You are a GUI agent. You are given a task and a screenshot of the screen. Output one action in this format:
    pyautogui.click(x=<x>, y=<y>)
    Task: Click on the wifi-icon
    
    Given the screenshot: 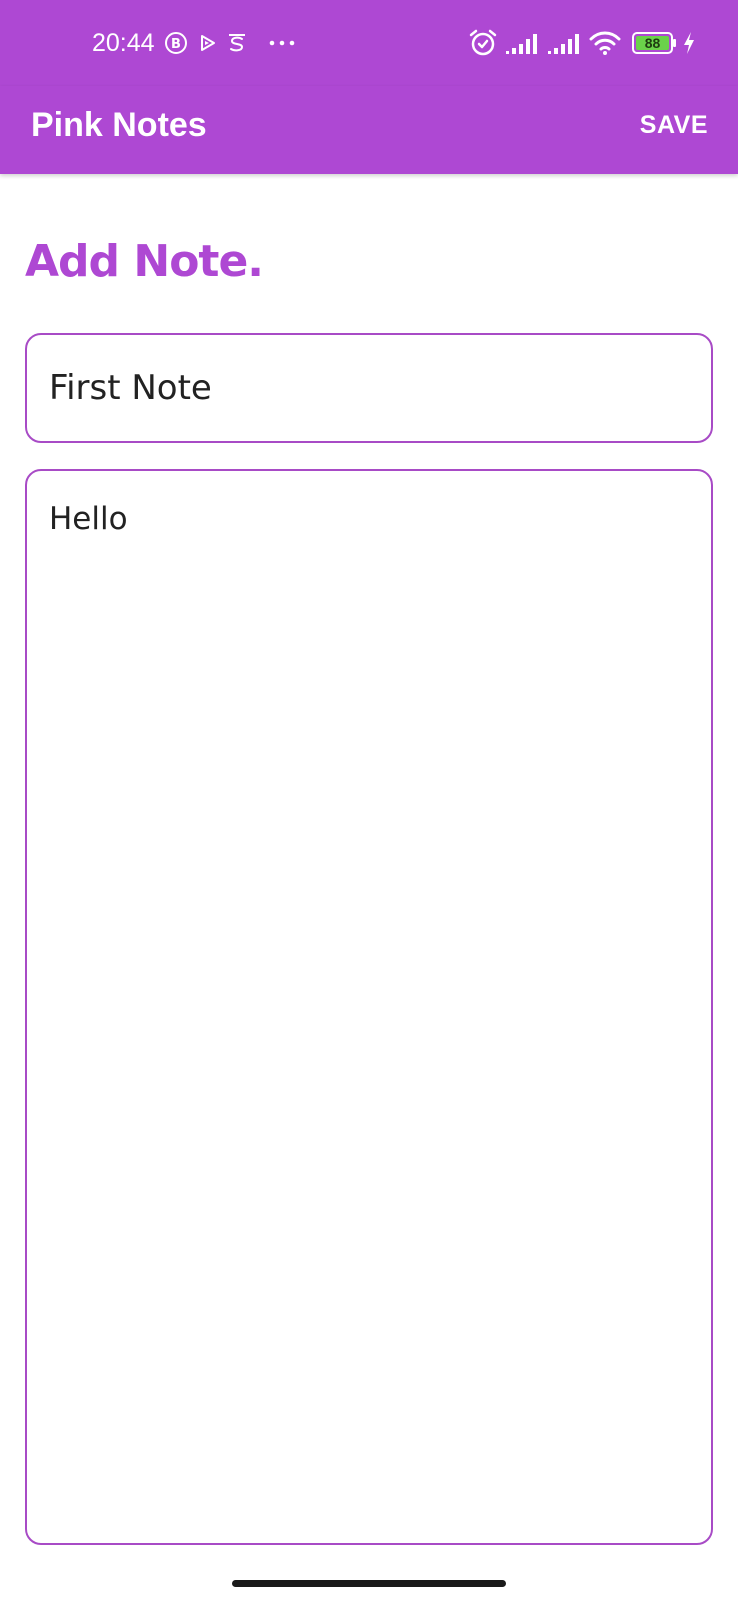 What is the action you would take?
    pyautogui.click(x=605, y=43)
    